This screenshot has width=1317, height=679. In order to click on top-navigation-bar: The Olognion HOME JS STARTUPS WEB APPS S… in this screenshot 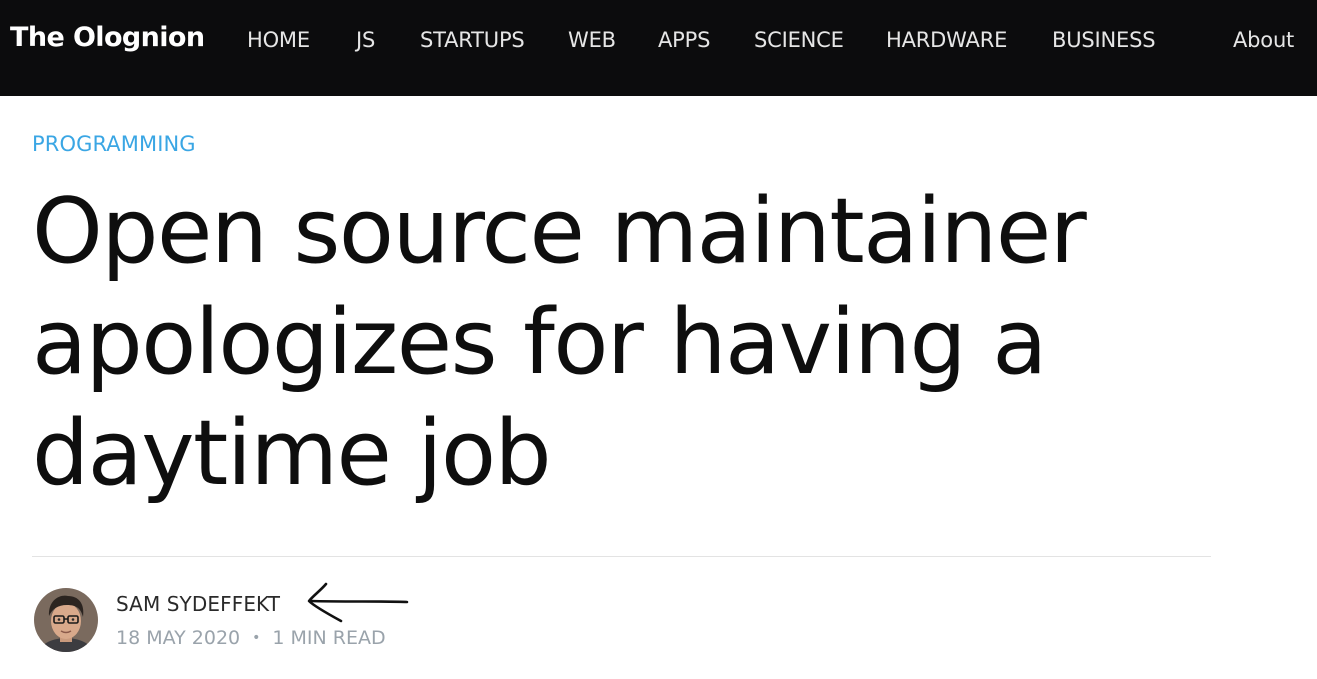, I will do `click(658, 48)`.